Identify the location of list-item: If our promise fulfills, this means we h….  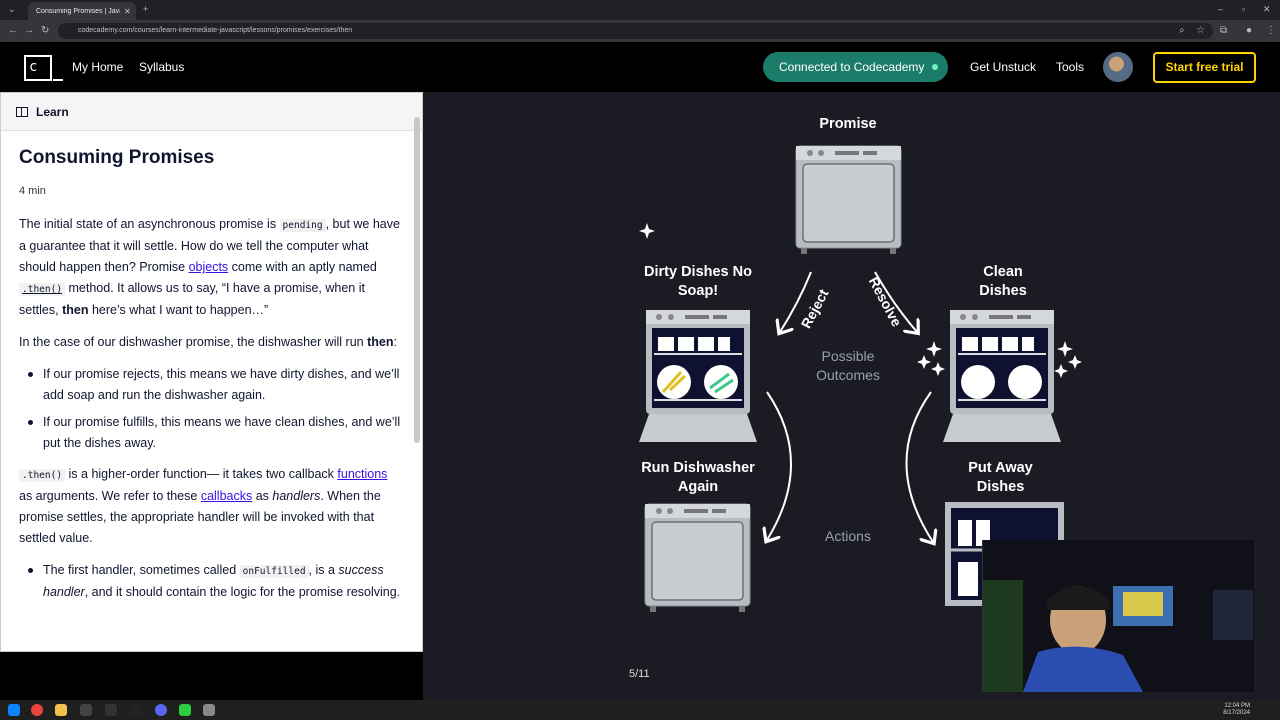
(211, 433).